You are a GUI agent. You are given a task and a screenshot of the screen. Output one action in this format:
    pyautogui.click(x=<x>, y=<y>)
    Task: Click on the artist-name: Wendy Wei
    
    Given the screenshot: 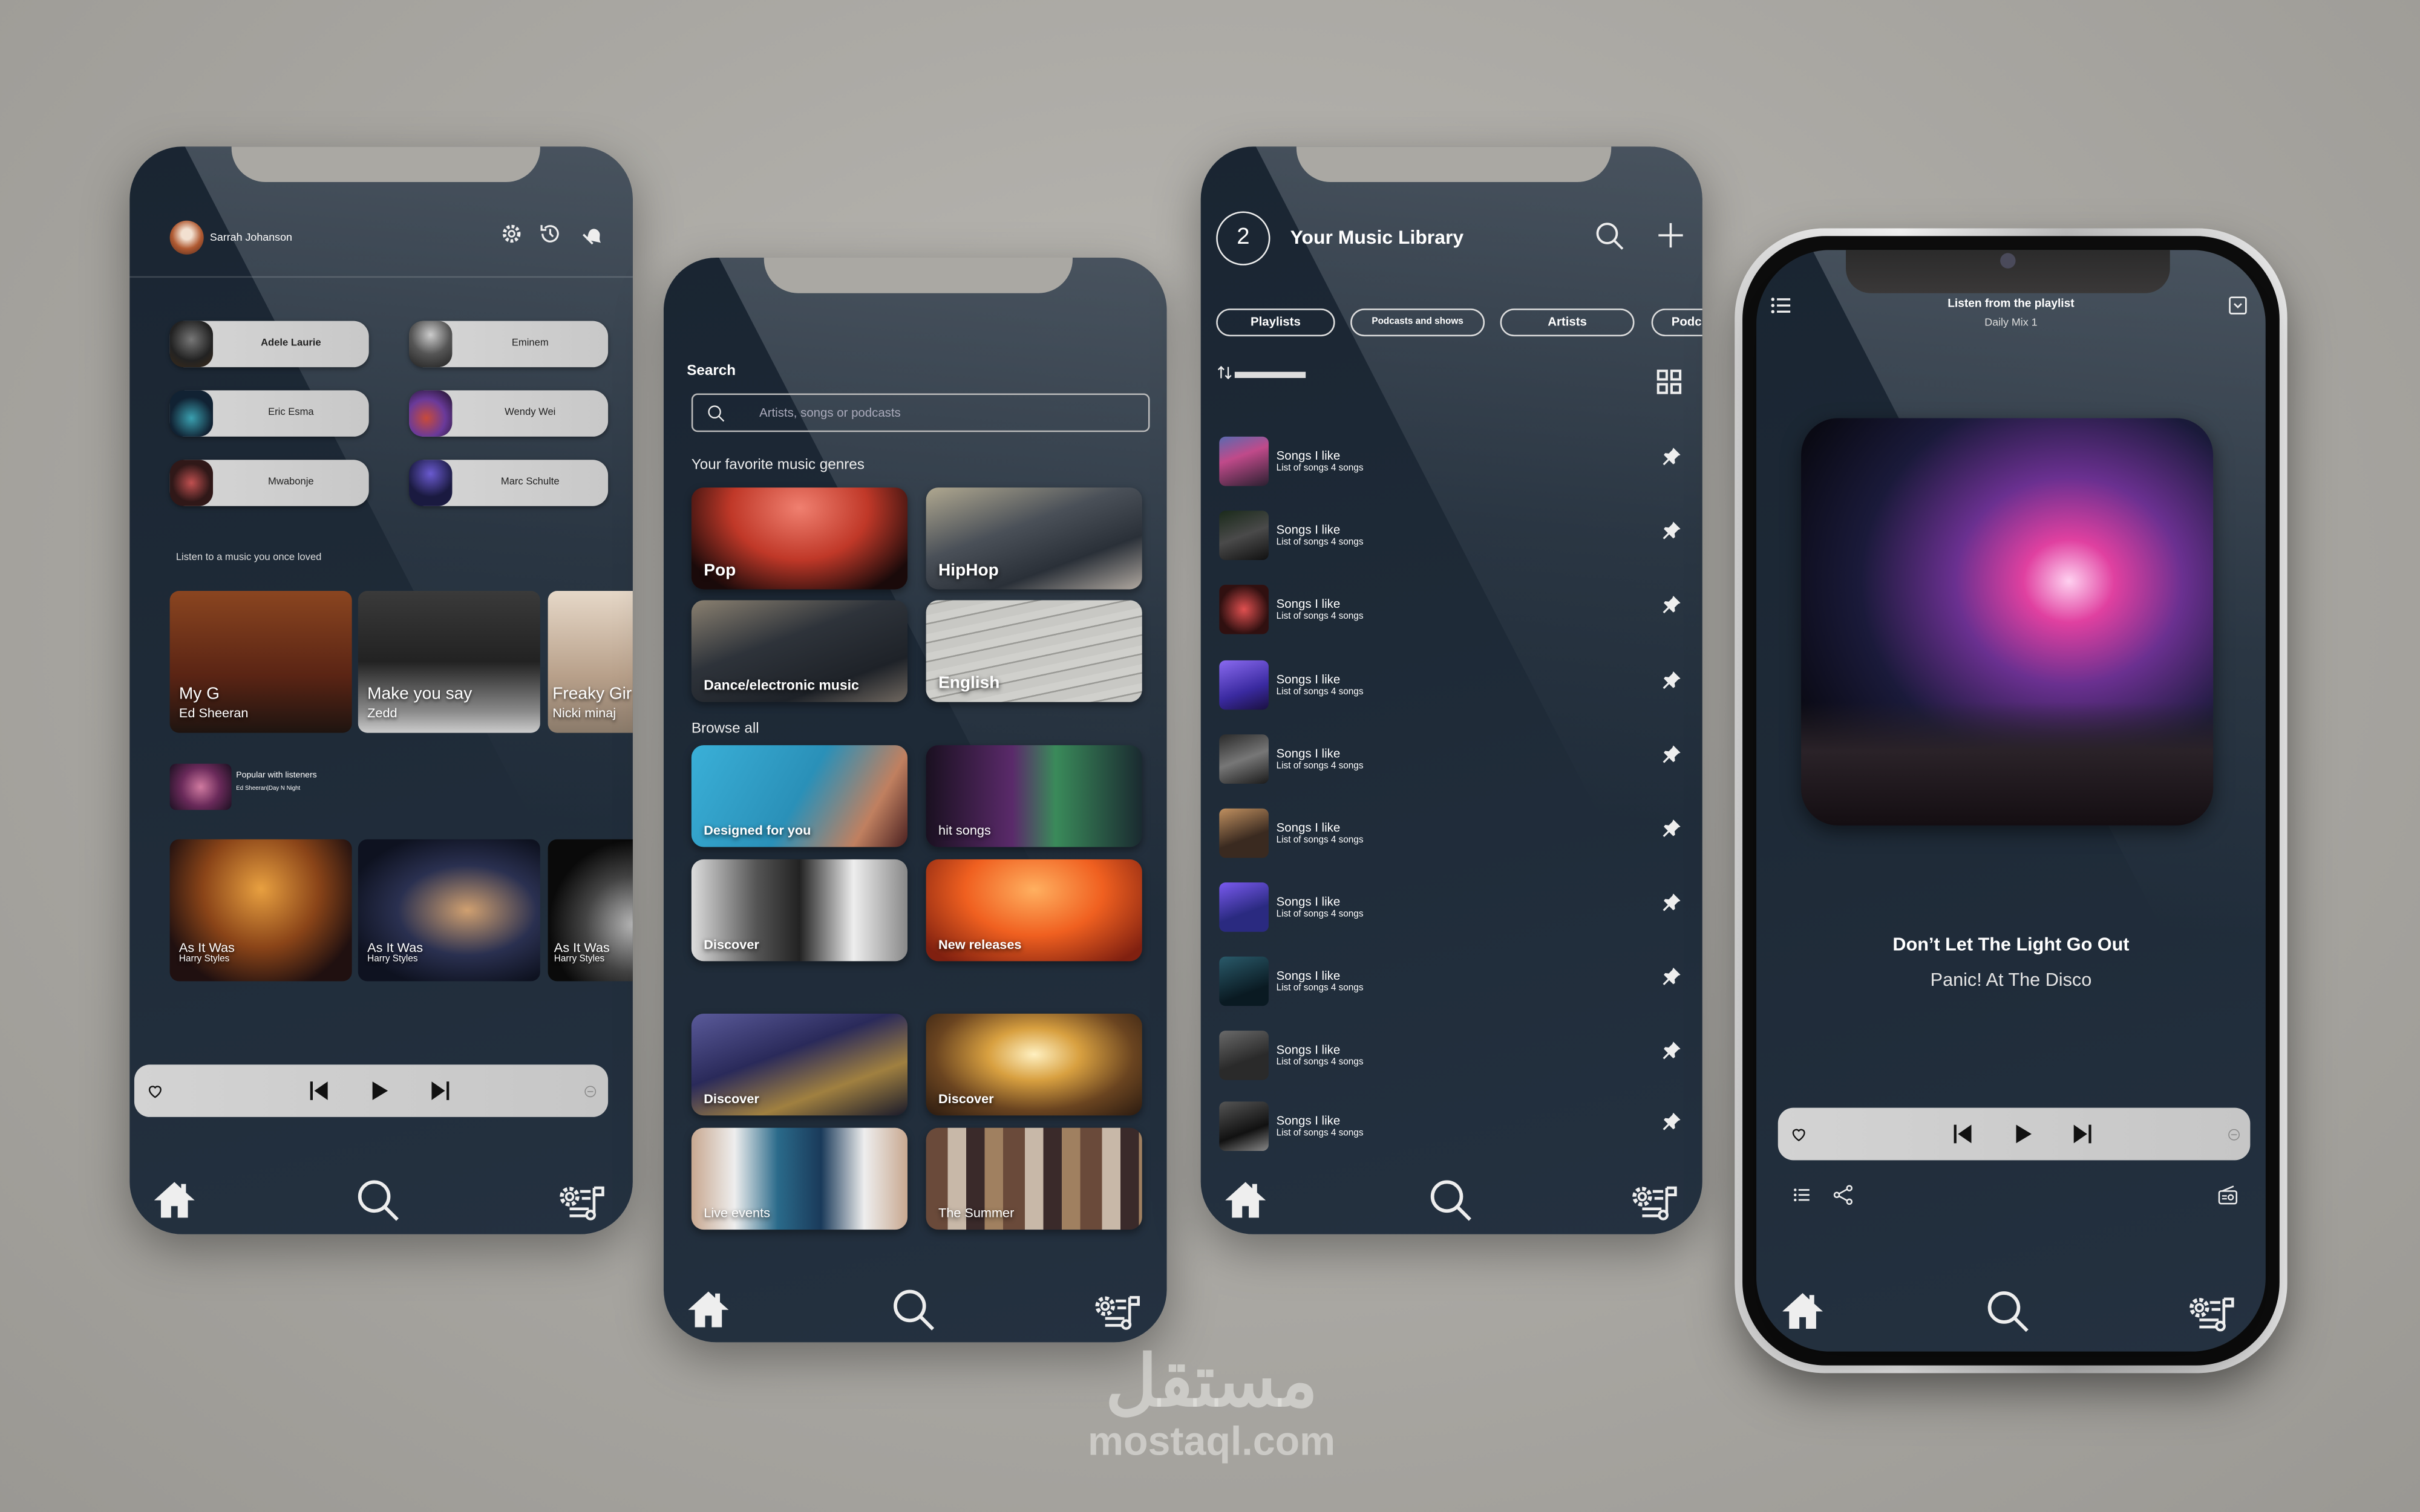 What is the action you would take?
    pyautogui.click(x=530, y=413)
    